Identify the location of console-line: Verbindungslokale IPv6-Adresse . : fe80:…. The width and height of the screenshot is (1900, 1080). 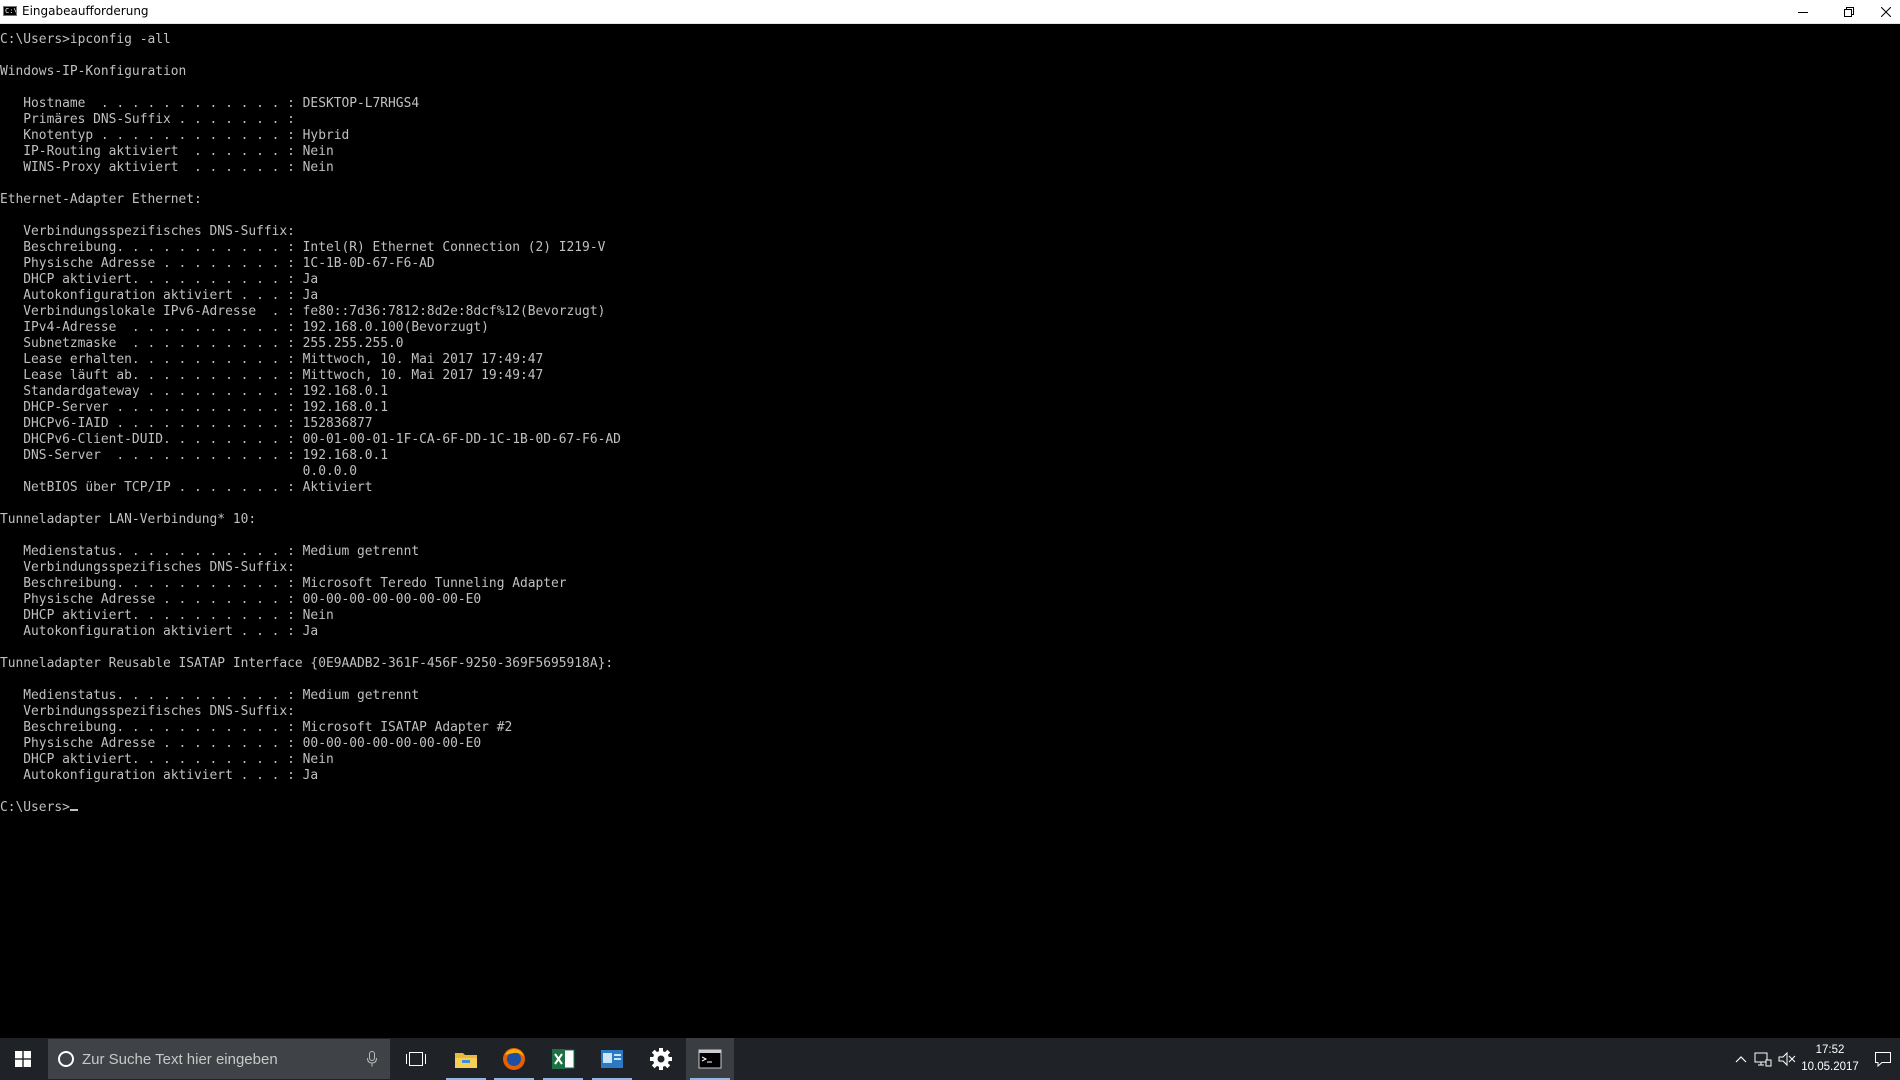
(303, 311).